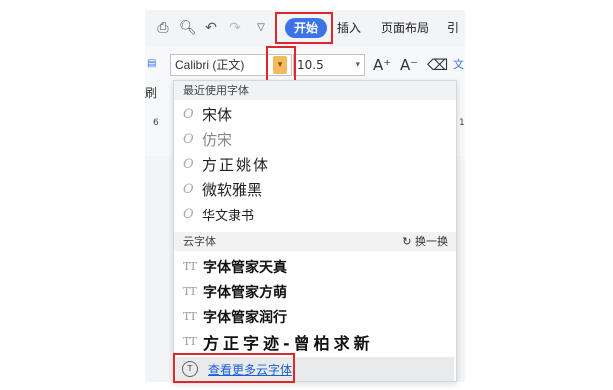 This screenshot has width=613, height=390. What do you see at coordinates (261, 28) in the screenshot?
I see `customize-icon: ▽` at bounding box center [261, 28].